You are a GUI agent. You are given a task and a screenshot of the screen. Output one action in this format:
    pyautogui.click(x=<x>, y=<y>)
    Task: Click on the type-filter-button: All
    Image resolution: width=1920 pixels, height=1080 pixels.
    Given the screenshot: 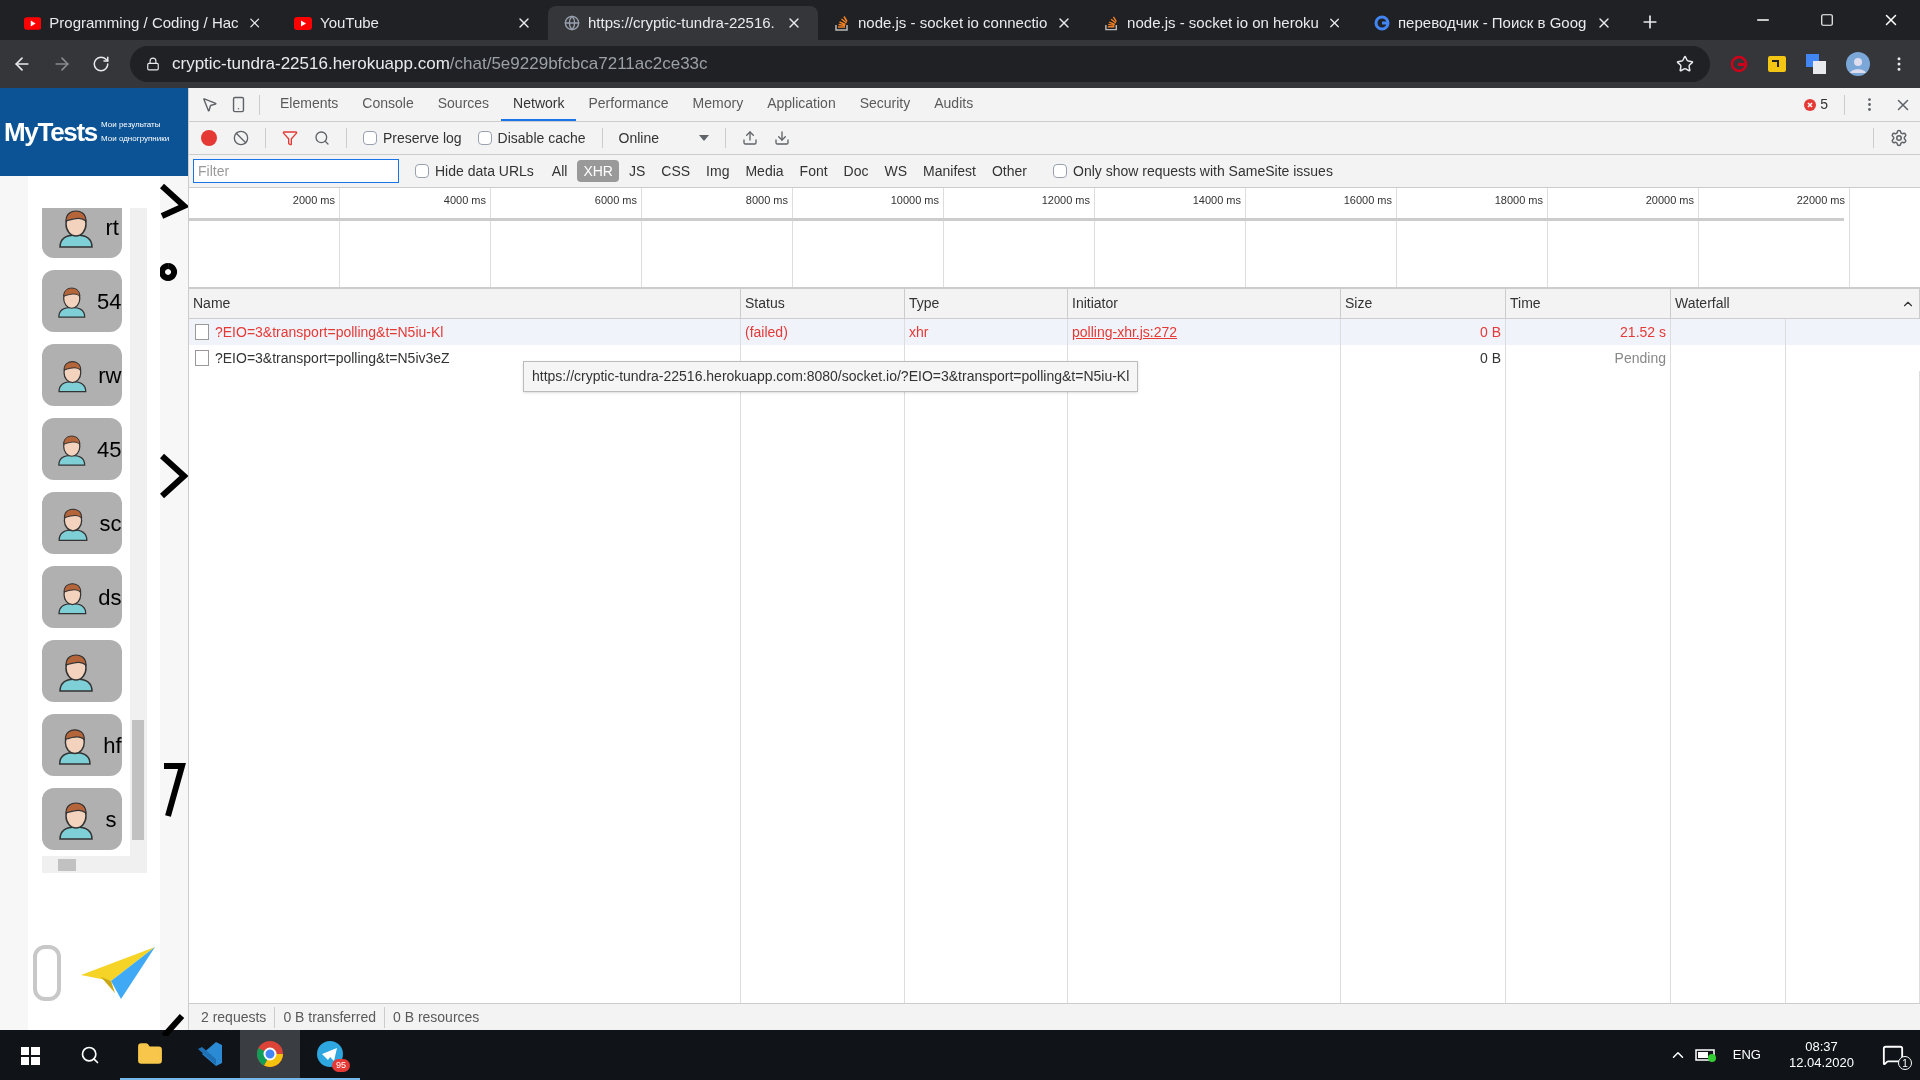 What is the action you would take?
    pyautogui.click(x=559, y=171)
    